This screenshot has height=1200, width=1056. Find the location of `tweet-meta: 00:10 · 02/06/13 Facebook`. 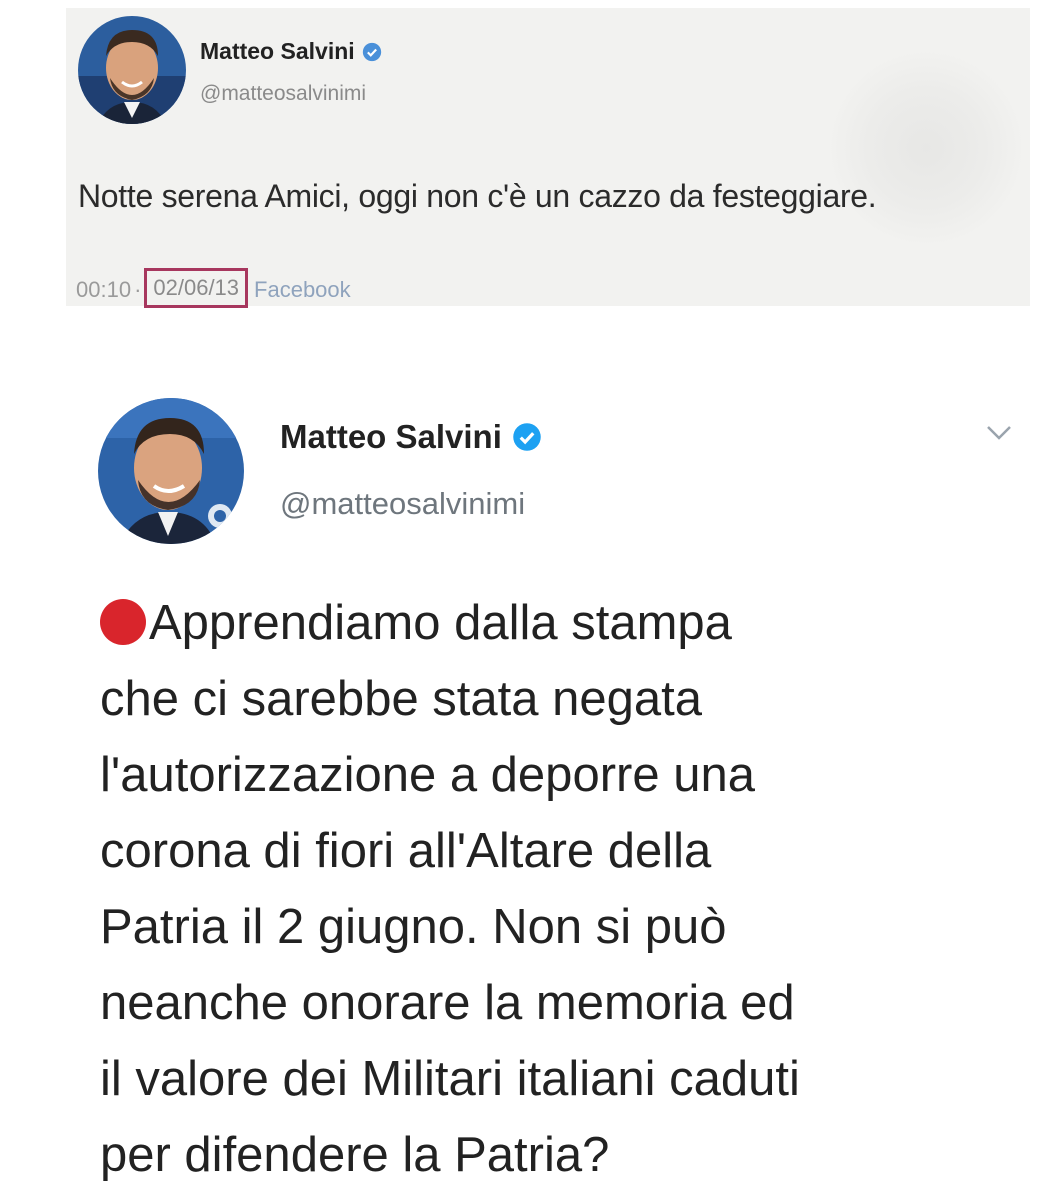

tweet-meta: 00:10 · 02/06/13 Facebook is located at coordinates (213, 289).